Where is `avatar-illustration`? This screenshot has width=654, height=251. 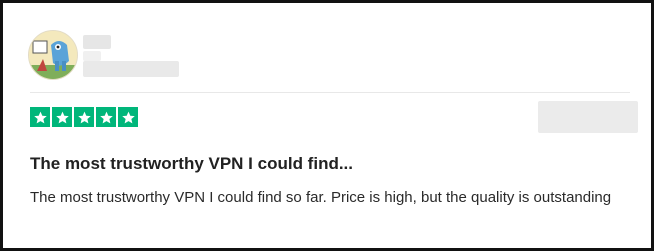
avatar-illustration is located at coordinates (53, 55).